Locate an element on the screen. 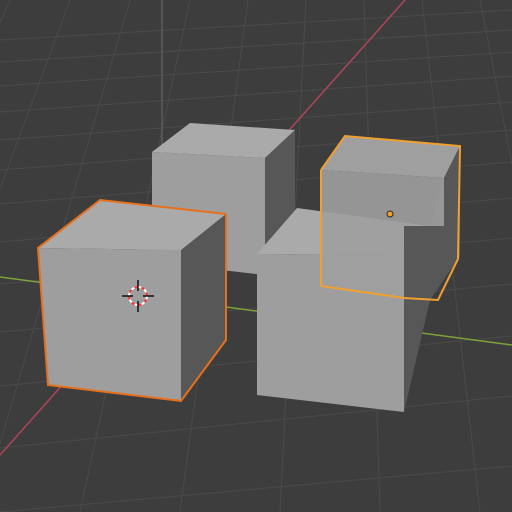 The width and height of the screenshot is (512, 512). cube-left is located at coordinates (131, 300).